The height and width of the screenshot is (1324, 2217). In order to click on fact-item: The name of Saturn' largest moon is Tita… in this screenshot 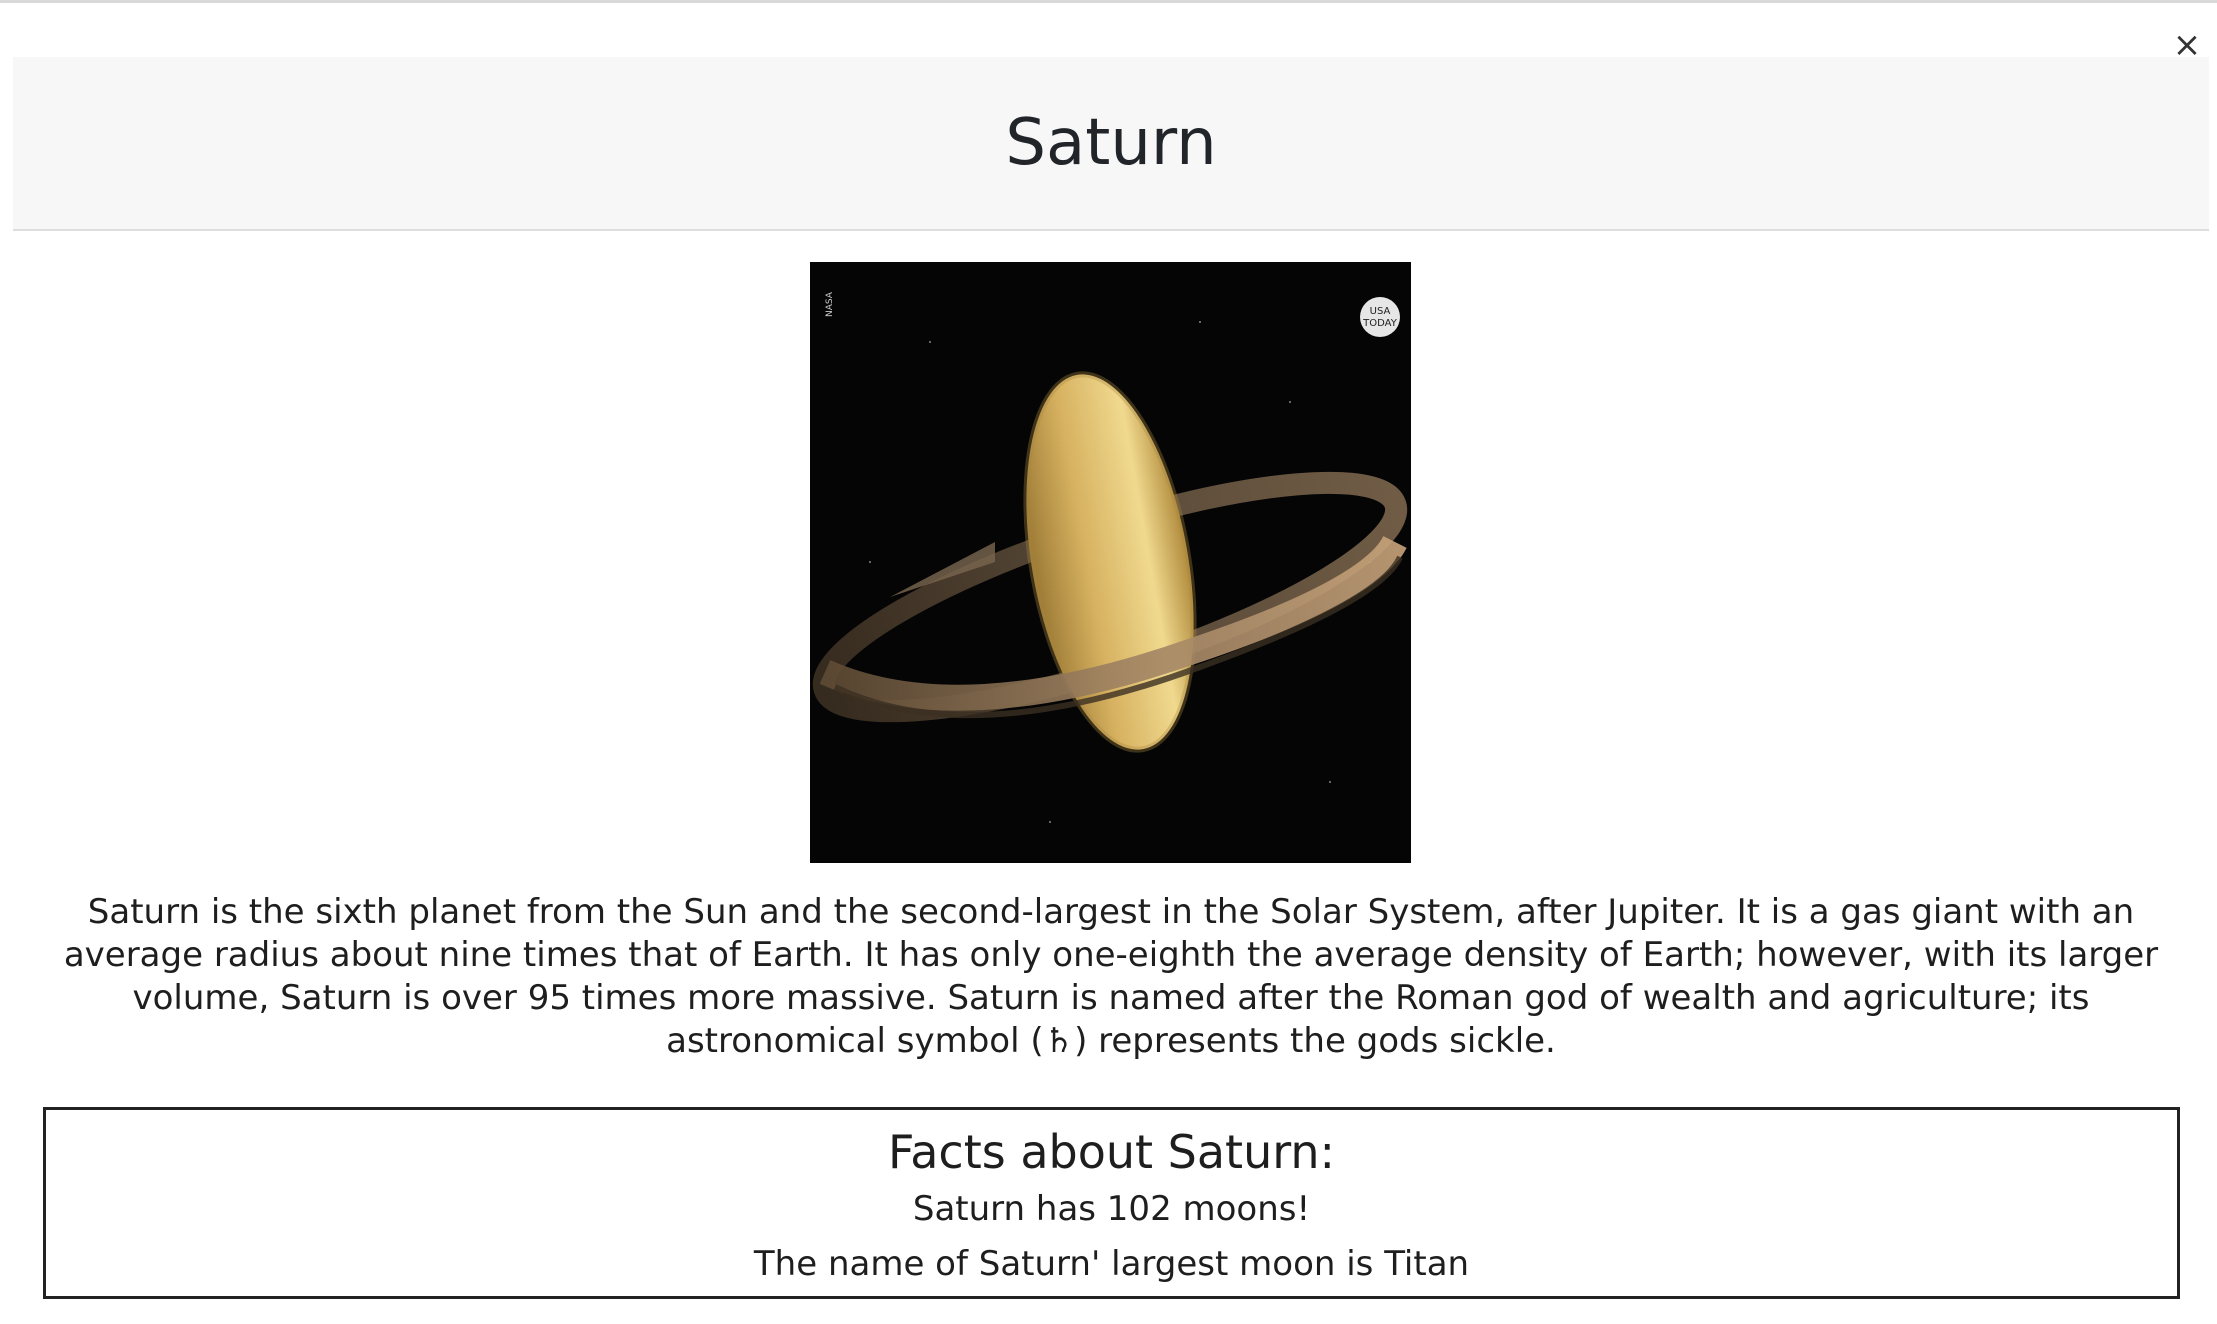, I will do `click(1111, 1264)`.